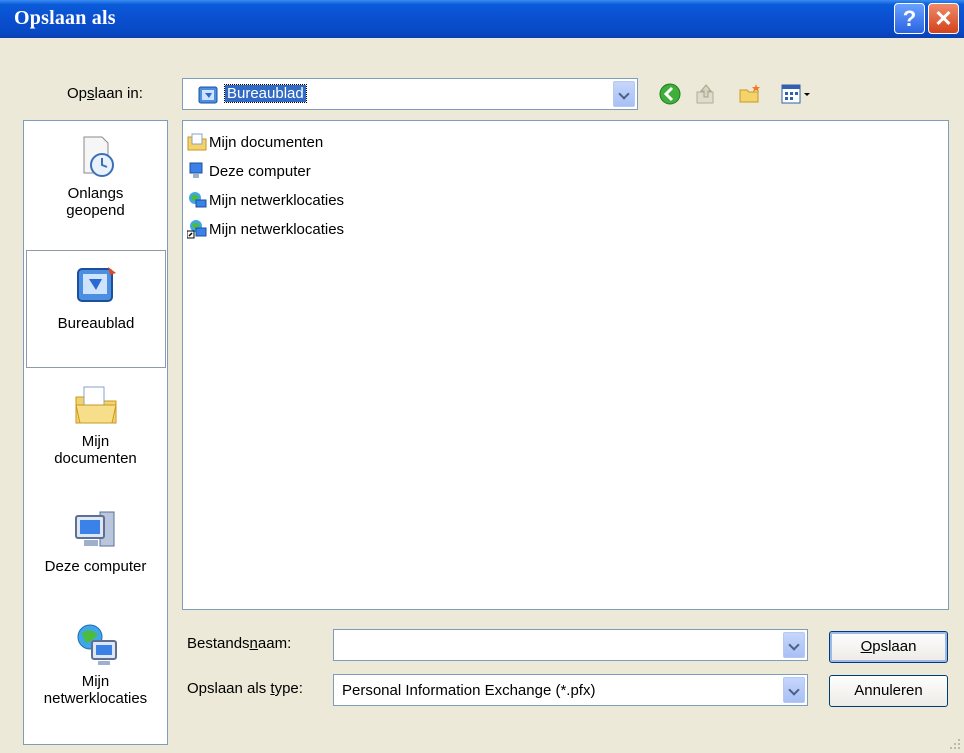 Image resolution: width=964 pixels, height=753 pixels. Describe the element at coordinates (798, 94) in the screenshot. I see `view-menu-icon` at that location.